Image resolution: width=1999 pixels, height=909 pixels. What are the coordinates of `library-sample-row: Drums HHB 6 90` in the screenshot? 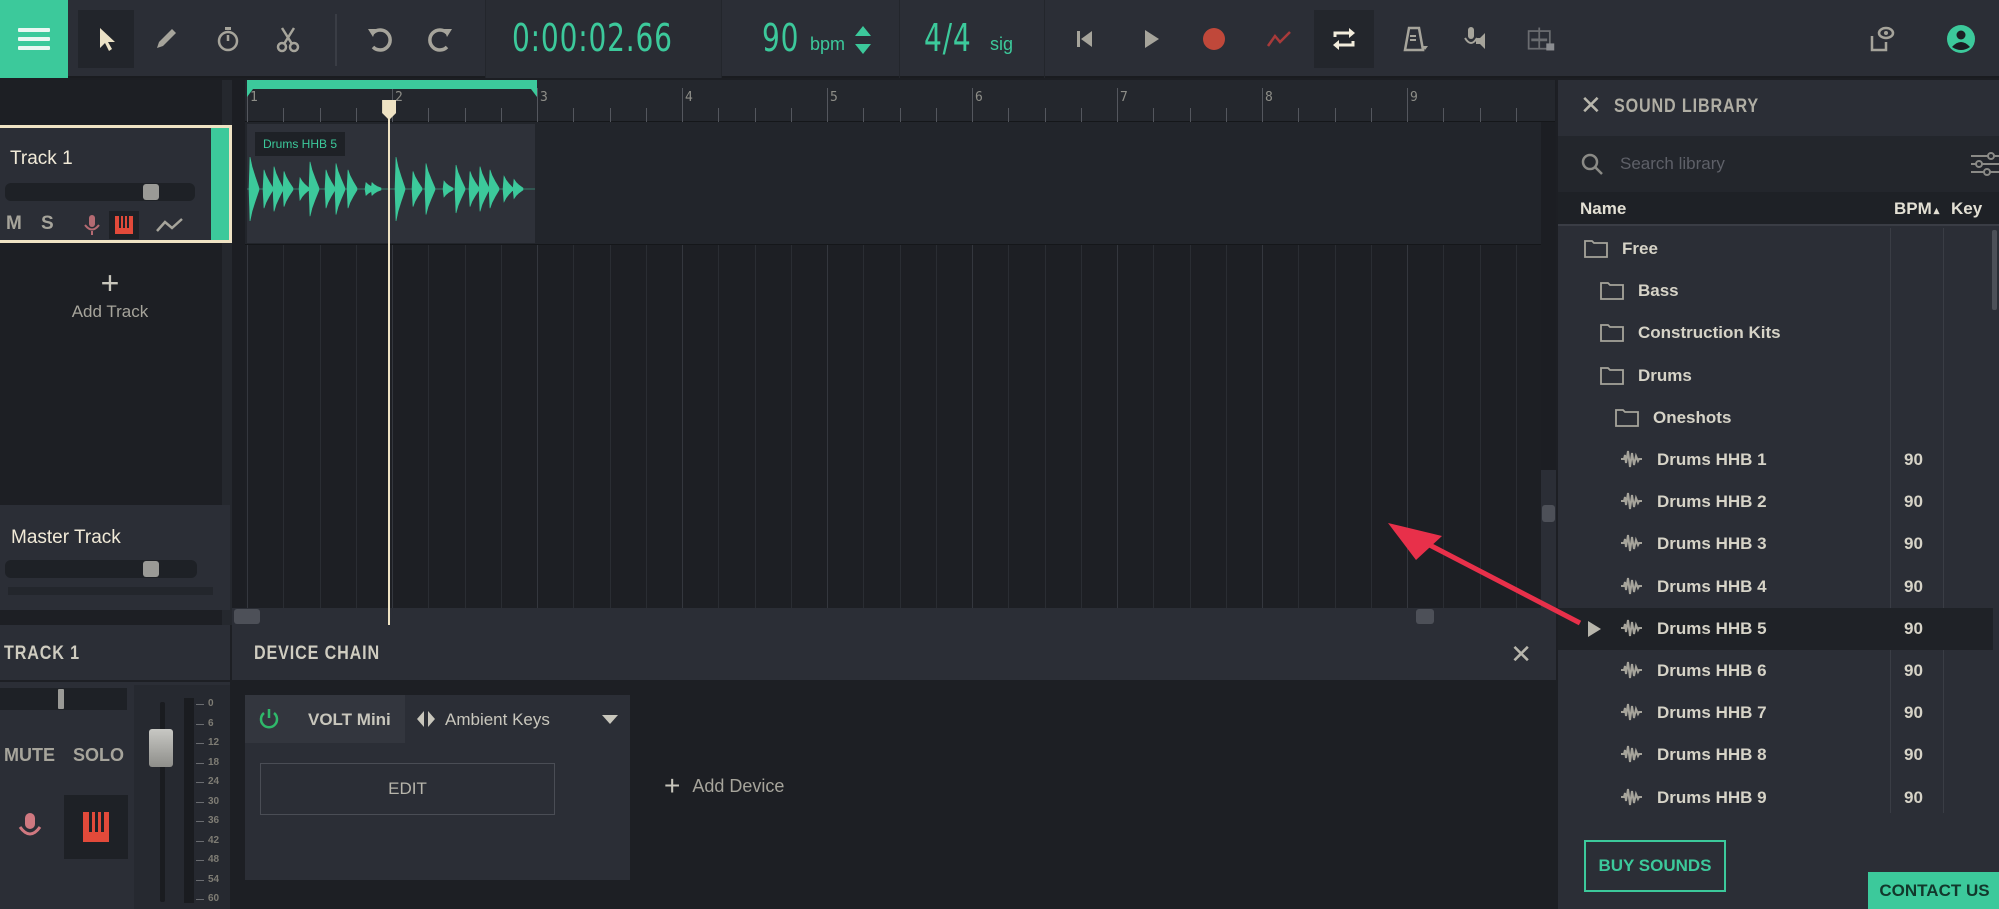 It's located at (1775, 671).